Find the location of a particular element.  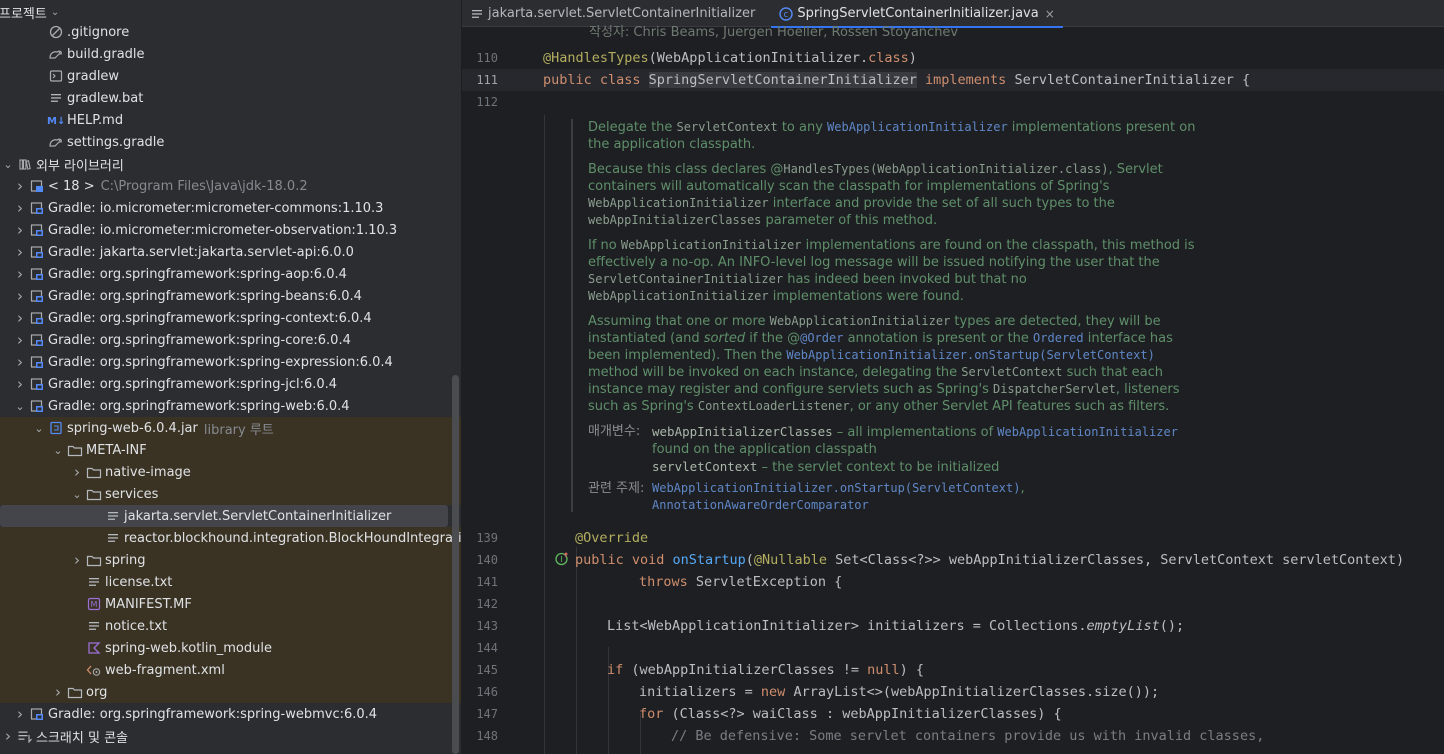

tree-item-manifest-mf: M MANIFEST.MF is located at coordinates (230, 604).